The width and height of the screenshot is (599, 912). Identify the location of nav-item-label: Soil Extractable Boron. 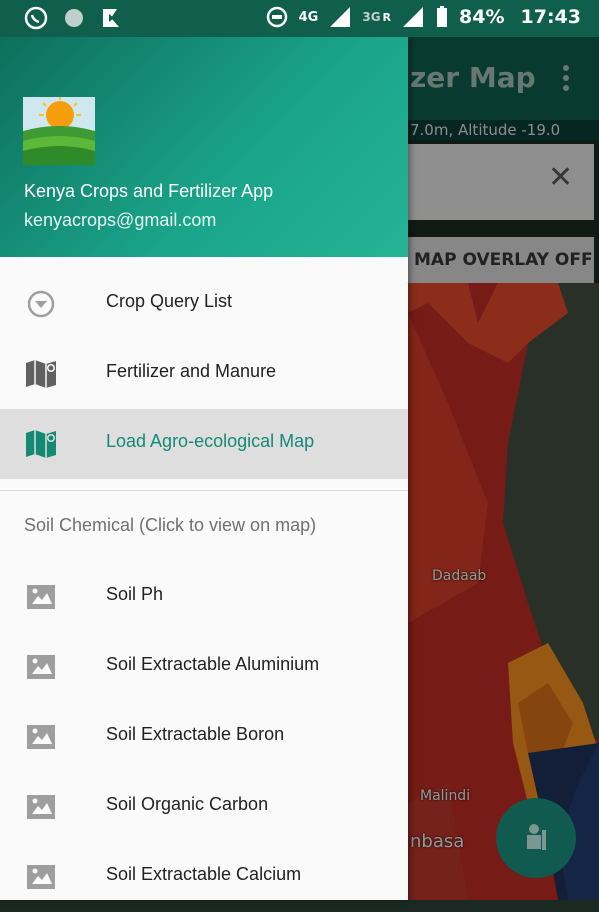
(195, 734).